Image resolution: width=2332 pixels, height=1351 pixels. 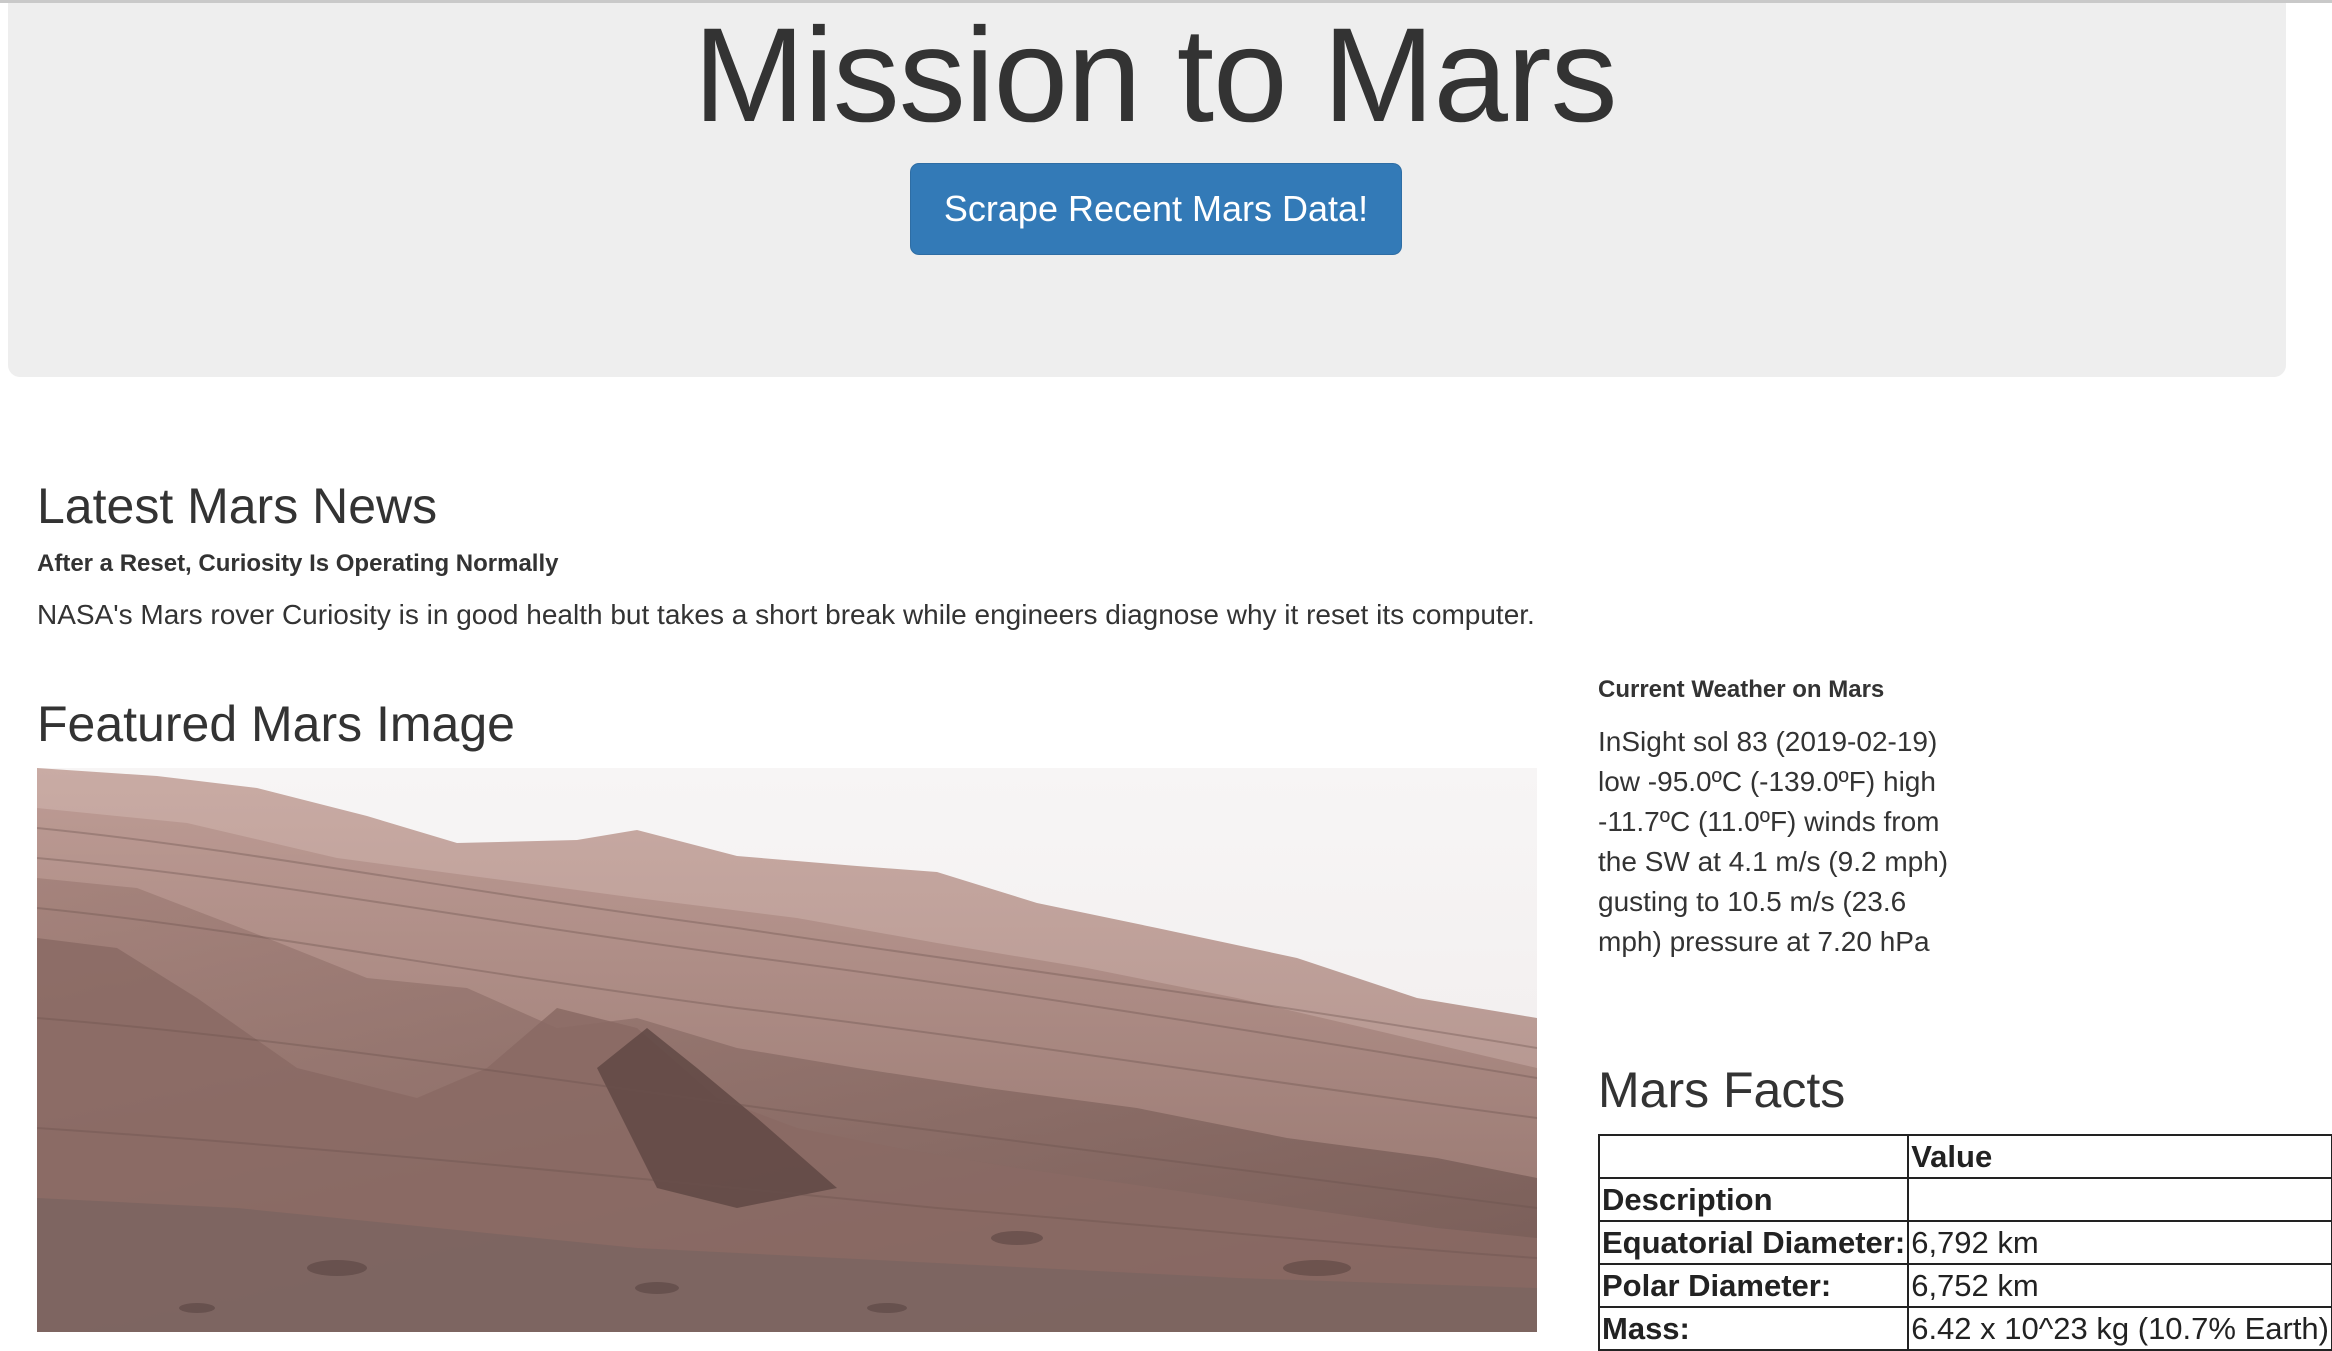 What do you see at coordinates (1155, 75) in the screenshot?
I see `page-title: Mission to Mars` at bounding box center [1155, 75].